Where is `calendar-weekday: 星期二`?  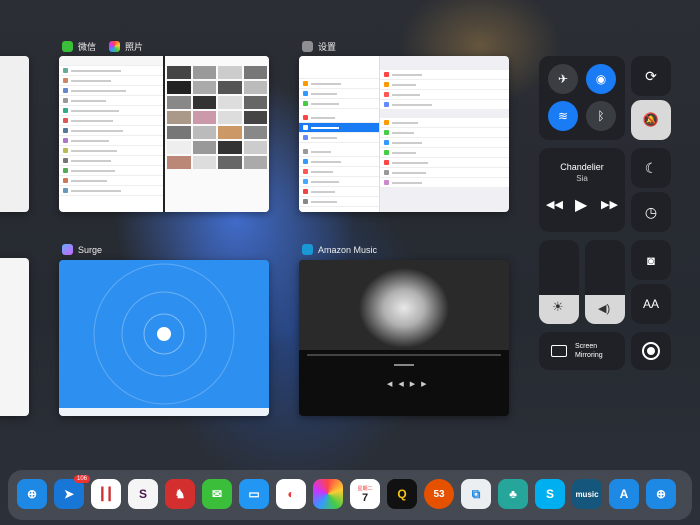
calendar-weekday: 星期二 is located at coordinates (365, 488).